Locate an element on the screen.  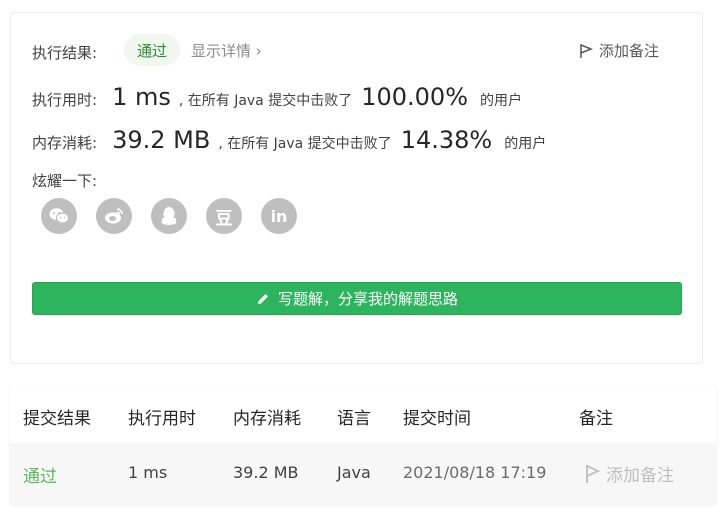
weibo-share-button is located at coordinates (114, 216).